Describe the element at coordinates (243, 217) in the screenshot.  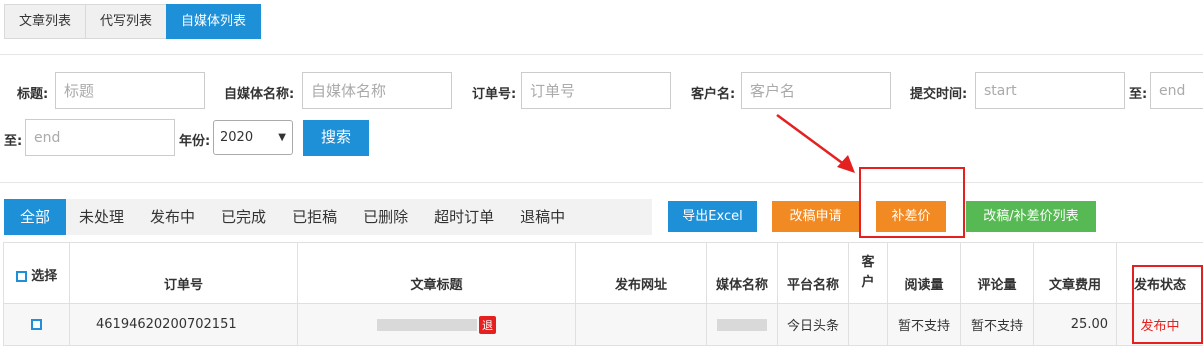
I see `status-tab-completed: 已完成` at that location.